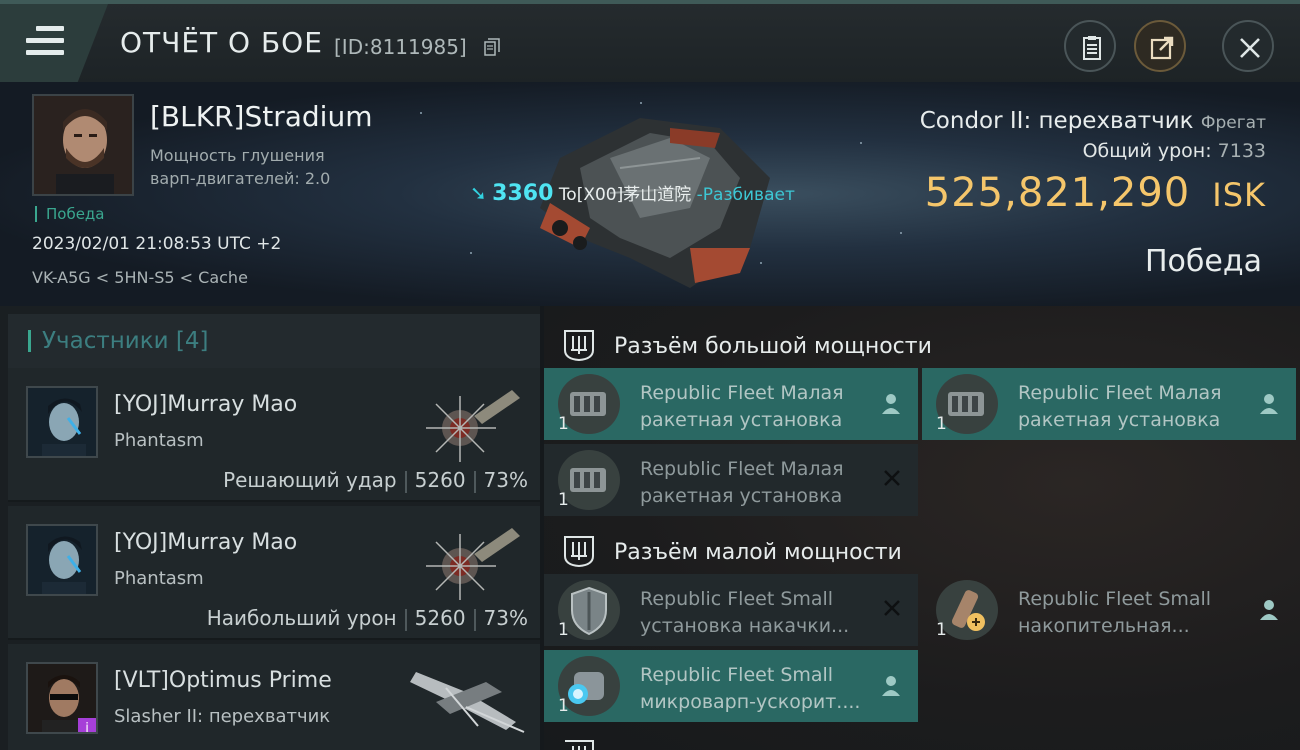  What do you see at coordinates (260, 167) in the screenshot?
I see `victim-attribute: Мощность глушения варп-двигателей: 2.0` at bounding box center [260, 167].